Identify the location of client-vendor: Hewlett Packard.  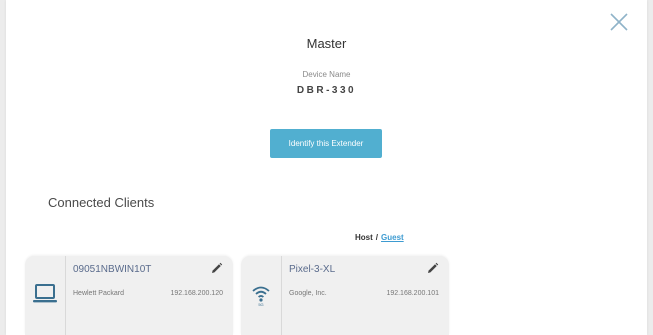
(98, 293).